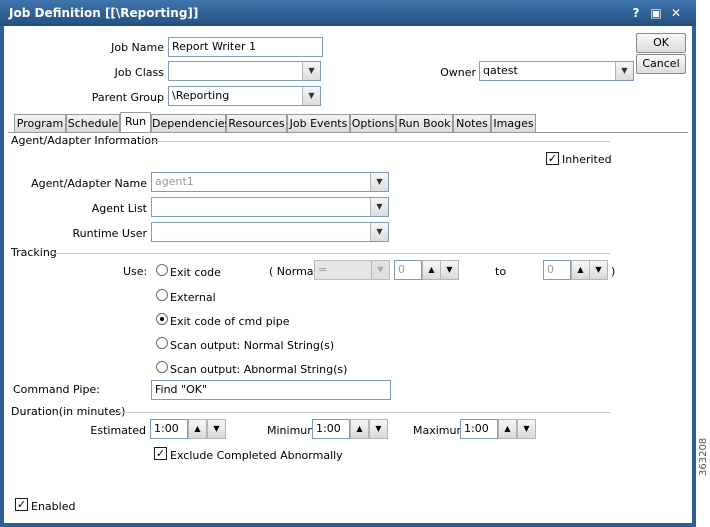  Describe the element at coordinates (352, 270) in the screenshot. I see `normal-operator-select: = ▼` at that location.